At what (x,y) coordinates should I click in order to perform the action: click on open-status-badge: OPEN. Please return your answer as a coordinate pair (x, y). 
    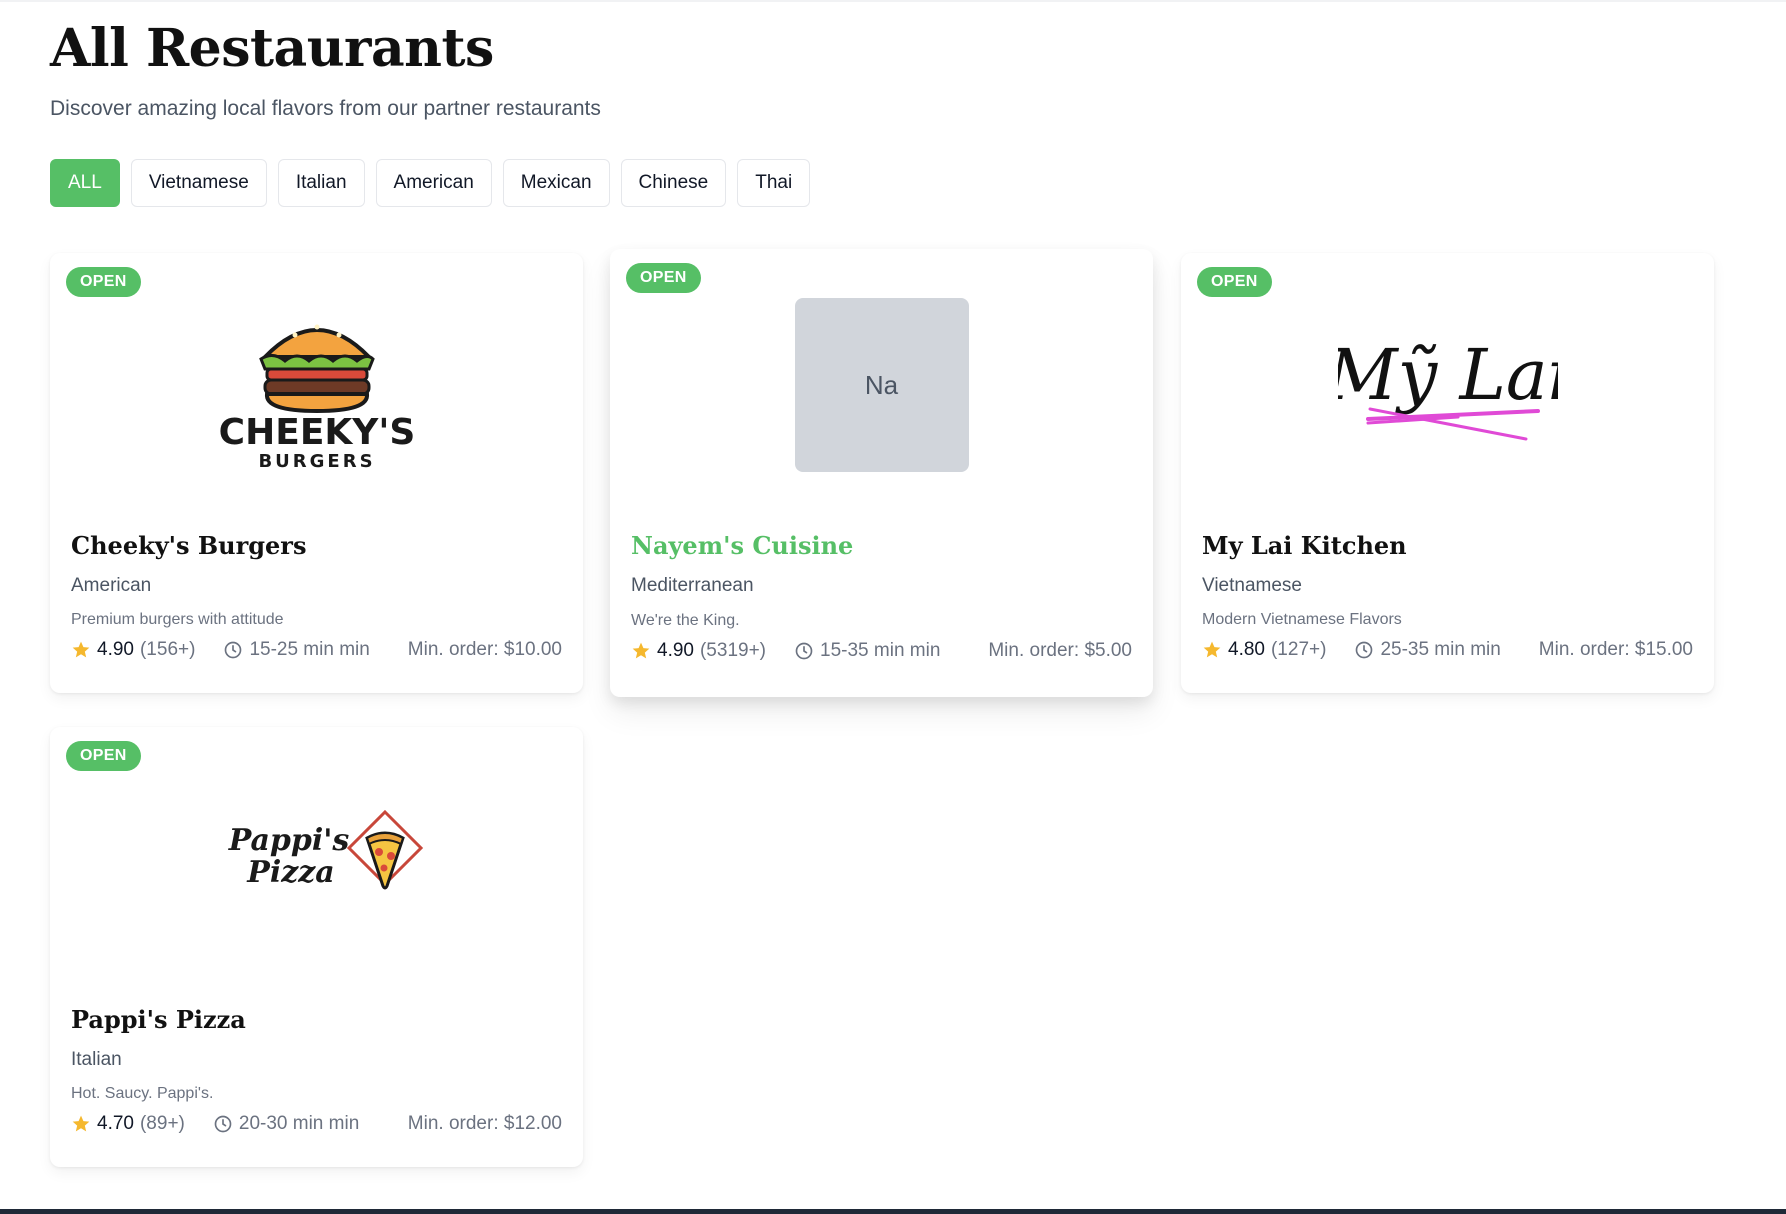
    Looking at the image, I should click on (663, 278).